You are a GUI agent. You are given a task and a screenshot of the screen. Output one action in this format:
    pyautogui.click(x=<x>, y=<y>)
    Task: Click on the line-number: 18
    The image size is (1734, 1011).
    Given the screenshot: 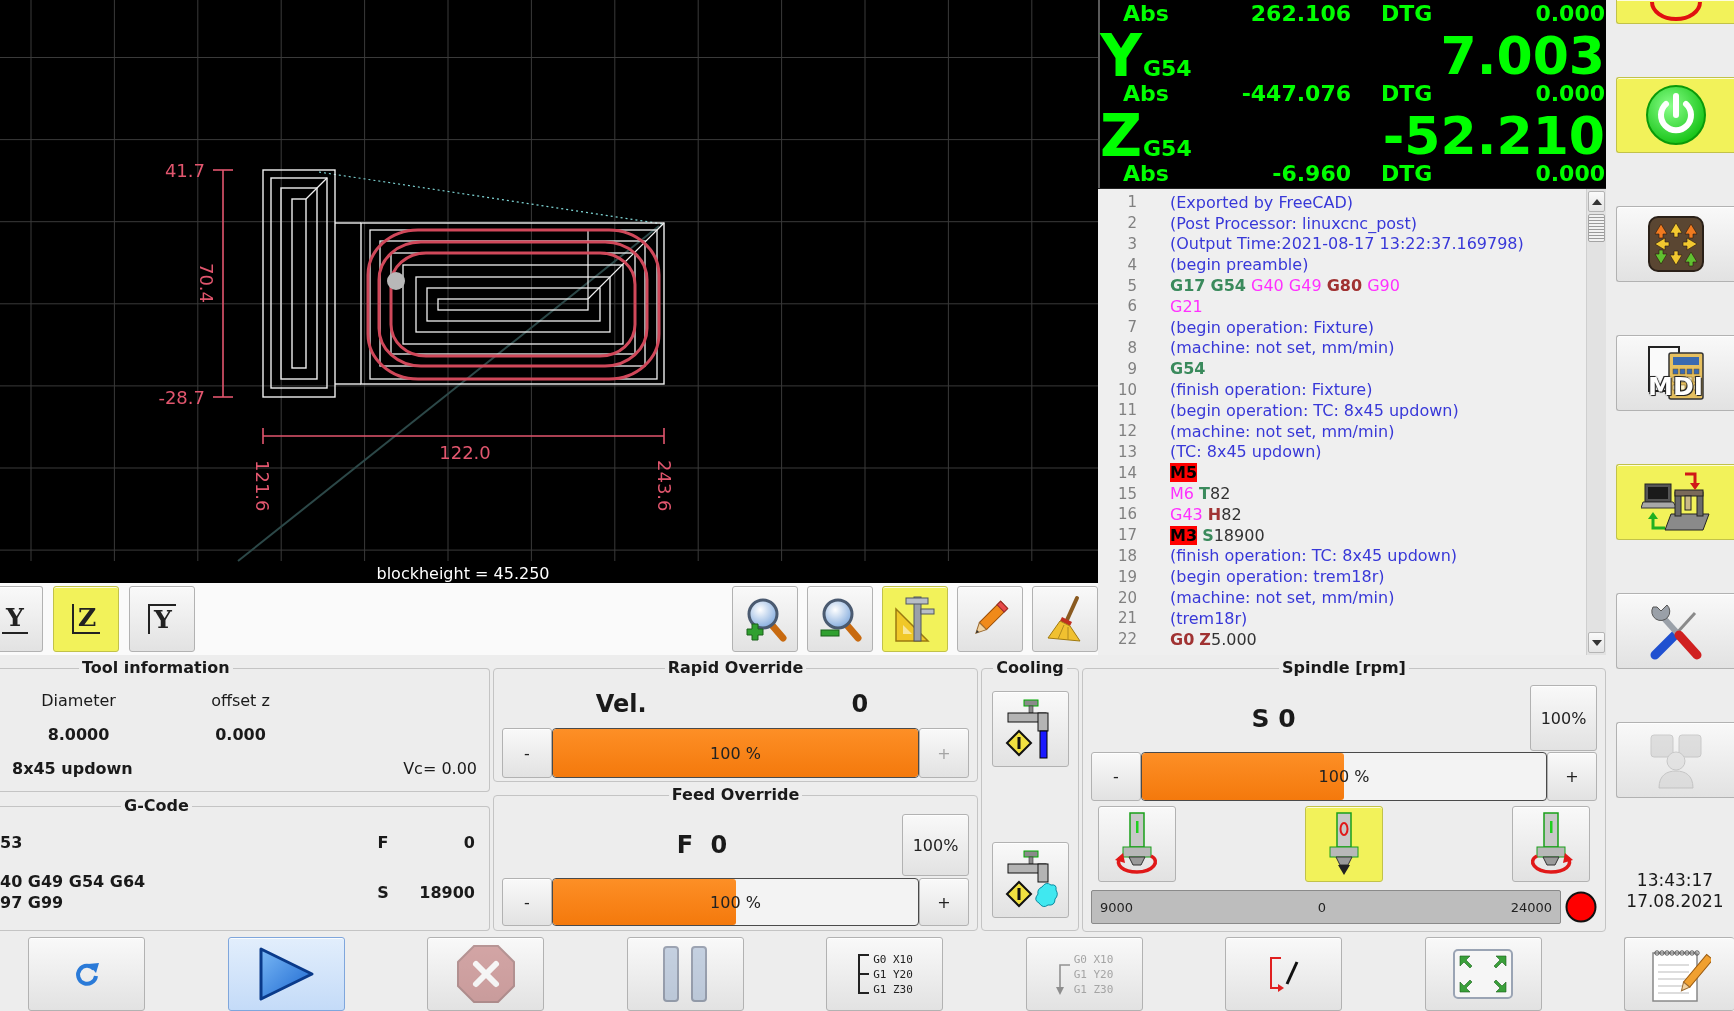 What is the action you would take?
    pyautogui.click(x=1126, y=555)
    